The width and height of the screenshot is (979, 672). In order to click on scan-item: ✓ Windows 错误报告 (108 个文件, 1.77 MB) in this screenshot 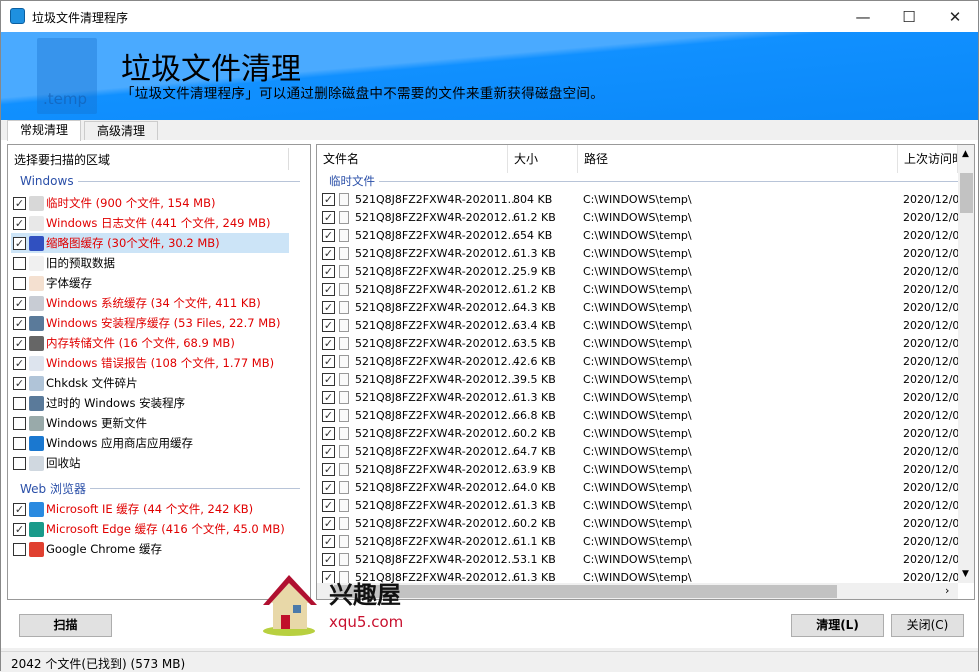, I will do `click(150, 363)`.